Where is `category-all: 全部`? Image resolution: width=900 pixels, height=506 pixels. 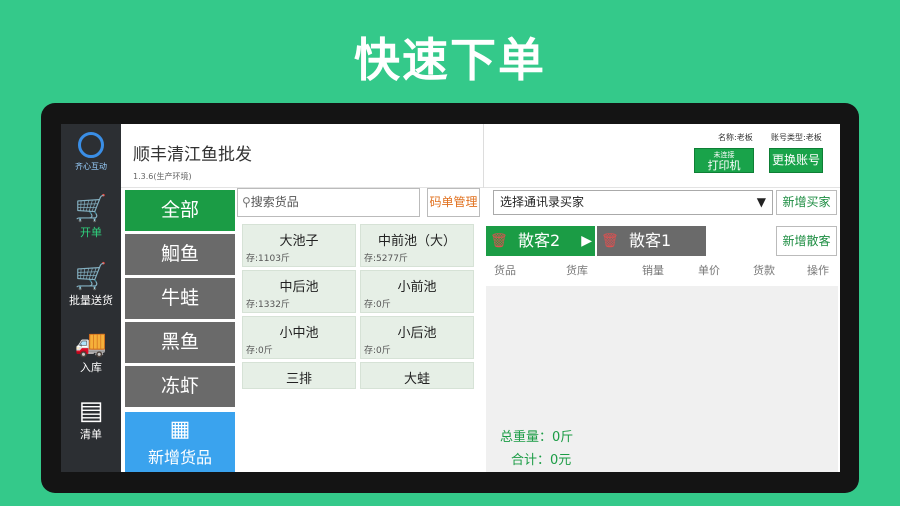 category-all: 全部 is located at coordinates (180, 210).